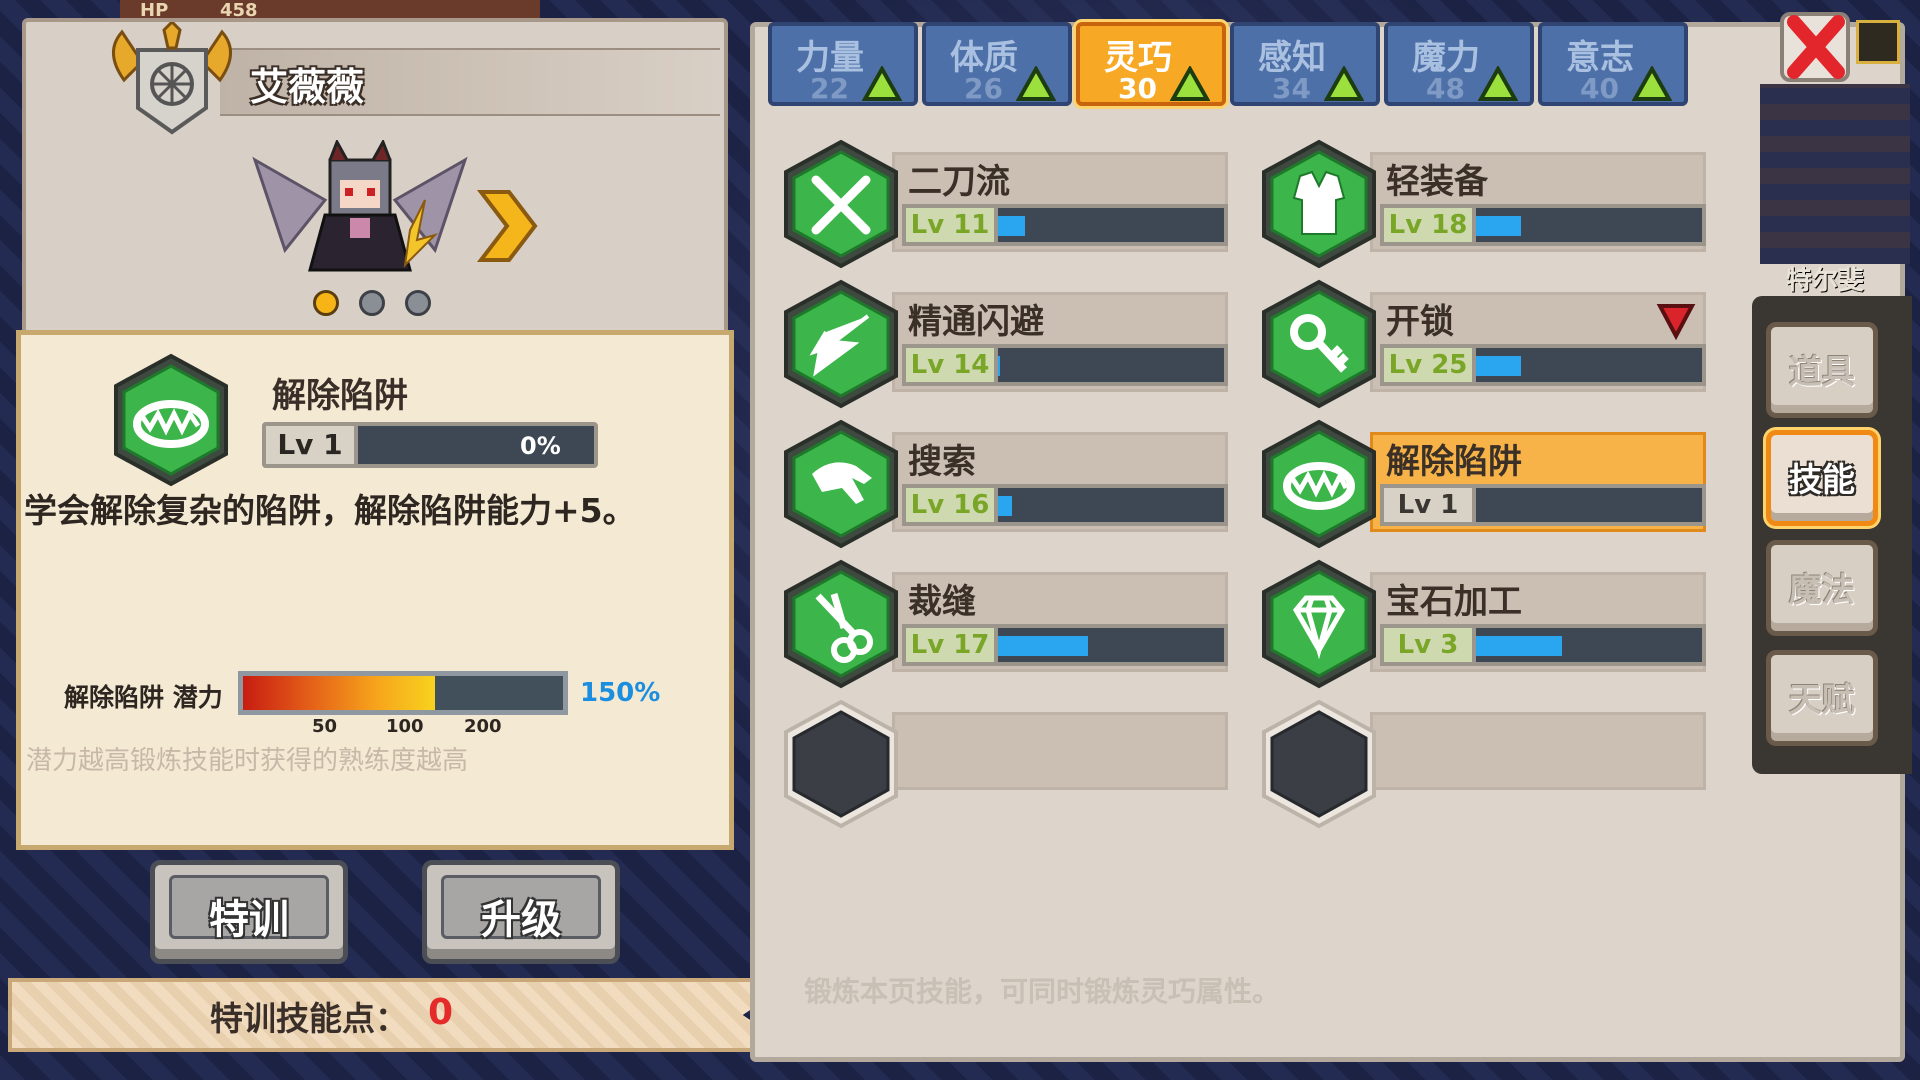 This screenshot has height=1080, width=1920. What do you see at coordinates (1420, 322) in the screenshot?
I see `skill-name: 开锁` at bounding box center [1420, 322].